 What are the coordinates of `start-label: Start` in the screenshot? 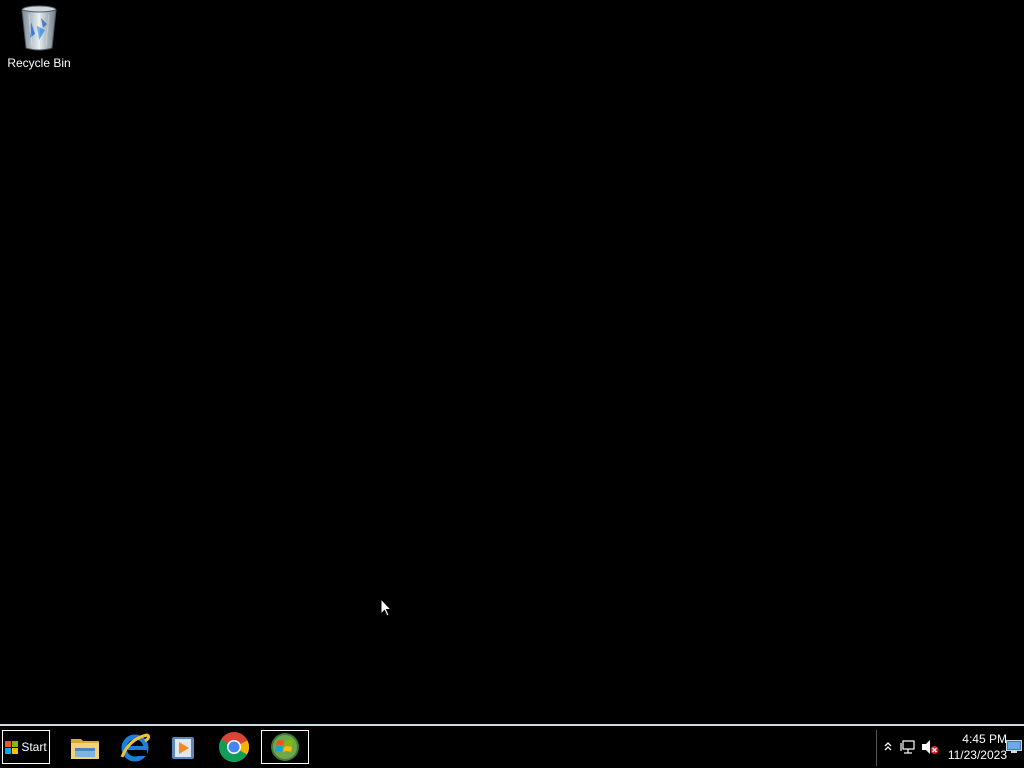 It's located at (34, 747).